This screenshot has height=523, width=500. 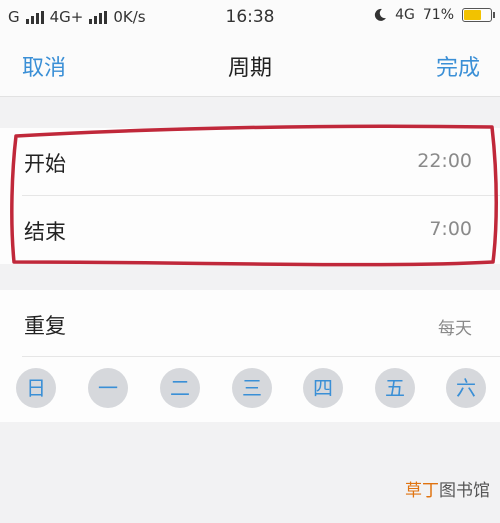 What do you see at coordinates (108, 388) in the screenshot?
I see `day-mon-button: 一` at bounding box center [108, 388].